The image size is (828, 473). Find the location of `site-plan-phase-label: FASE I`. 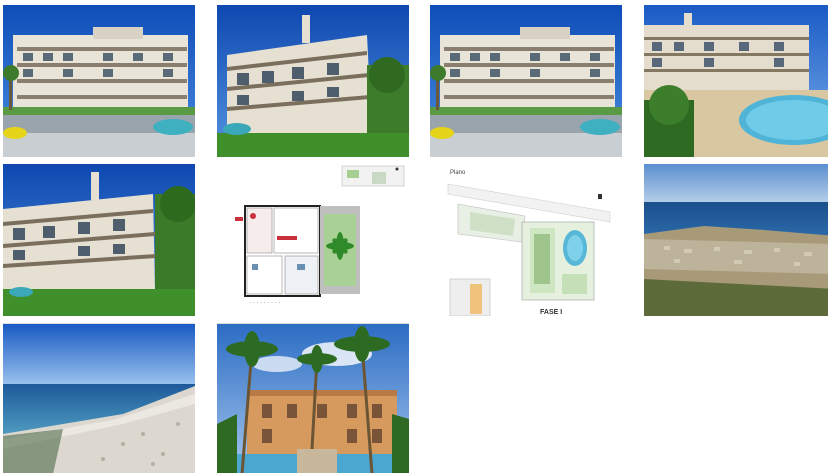

site-plan-phase-label: FASE I is located at coordinates (551, 312).